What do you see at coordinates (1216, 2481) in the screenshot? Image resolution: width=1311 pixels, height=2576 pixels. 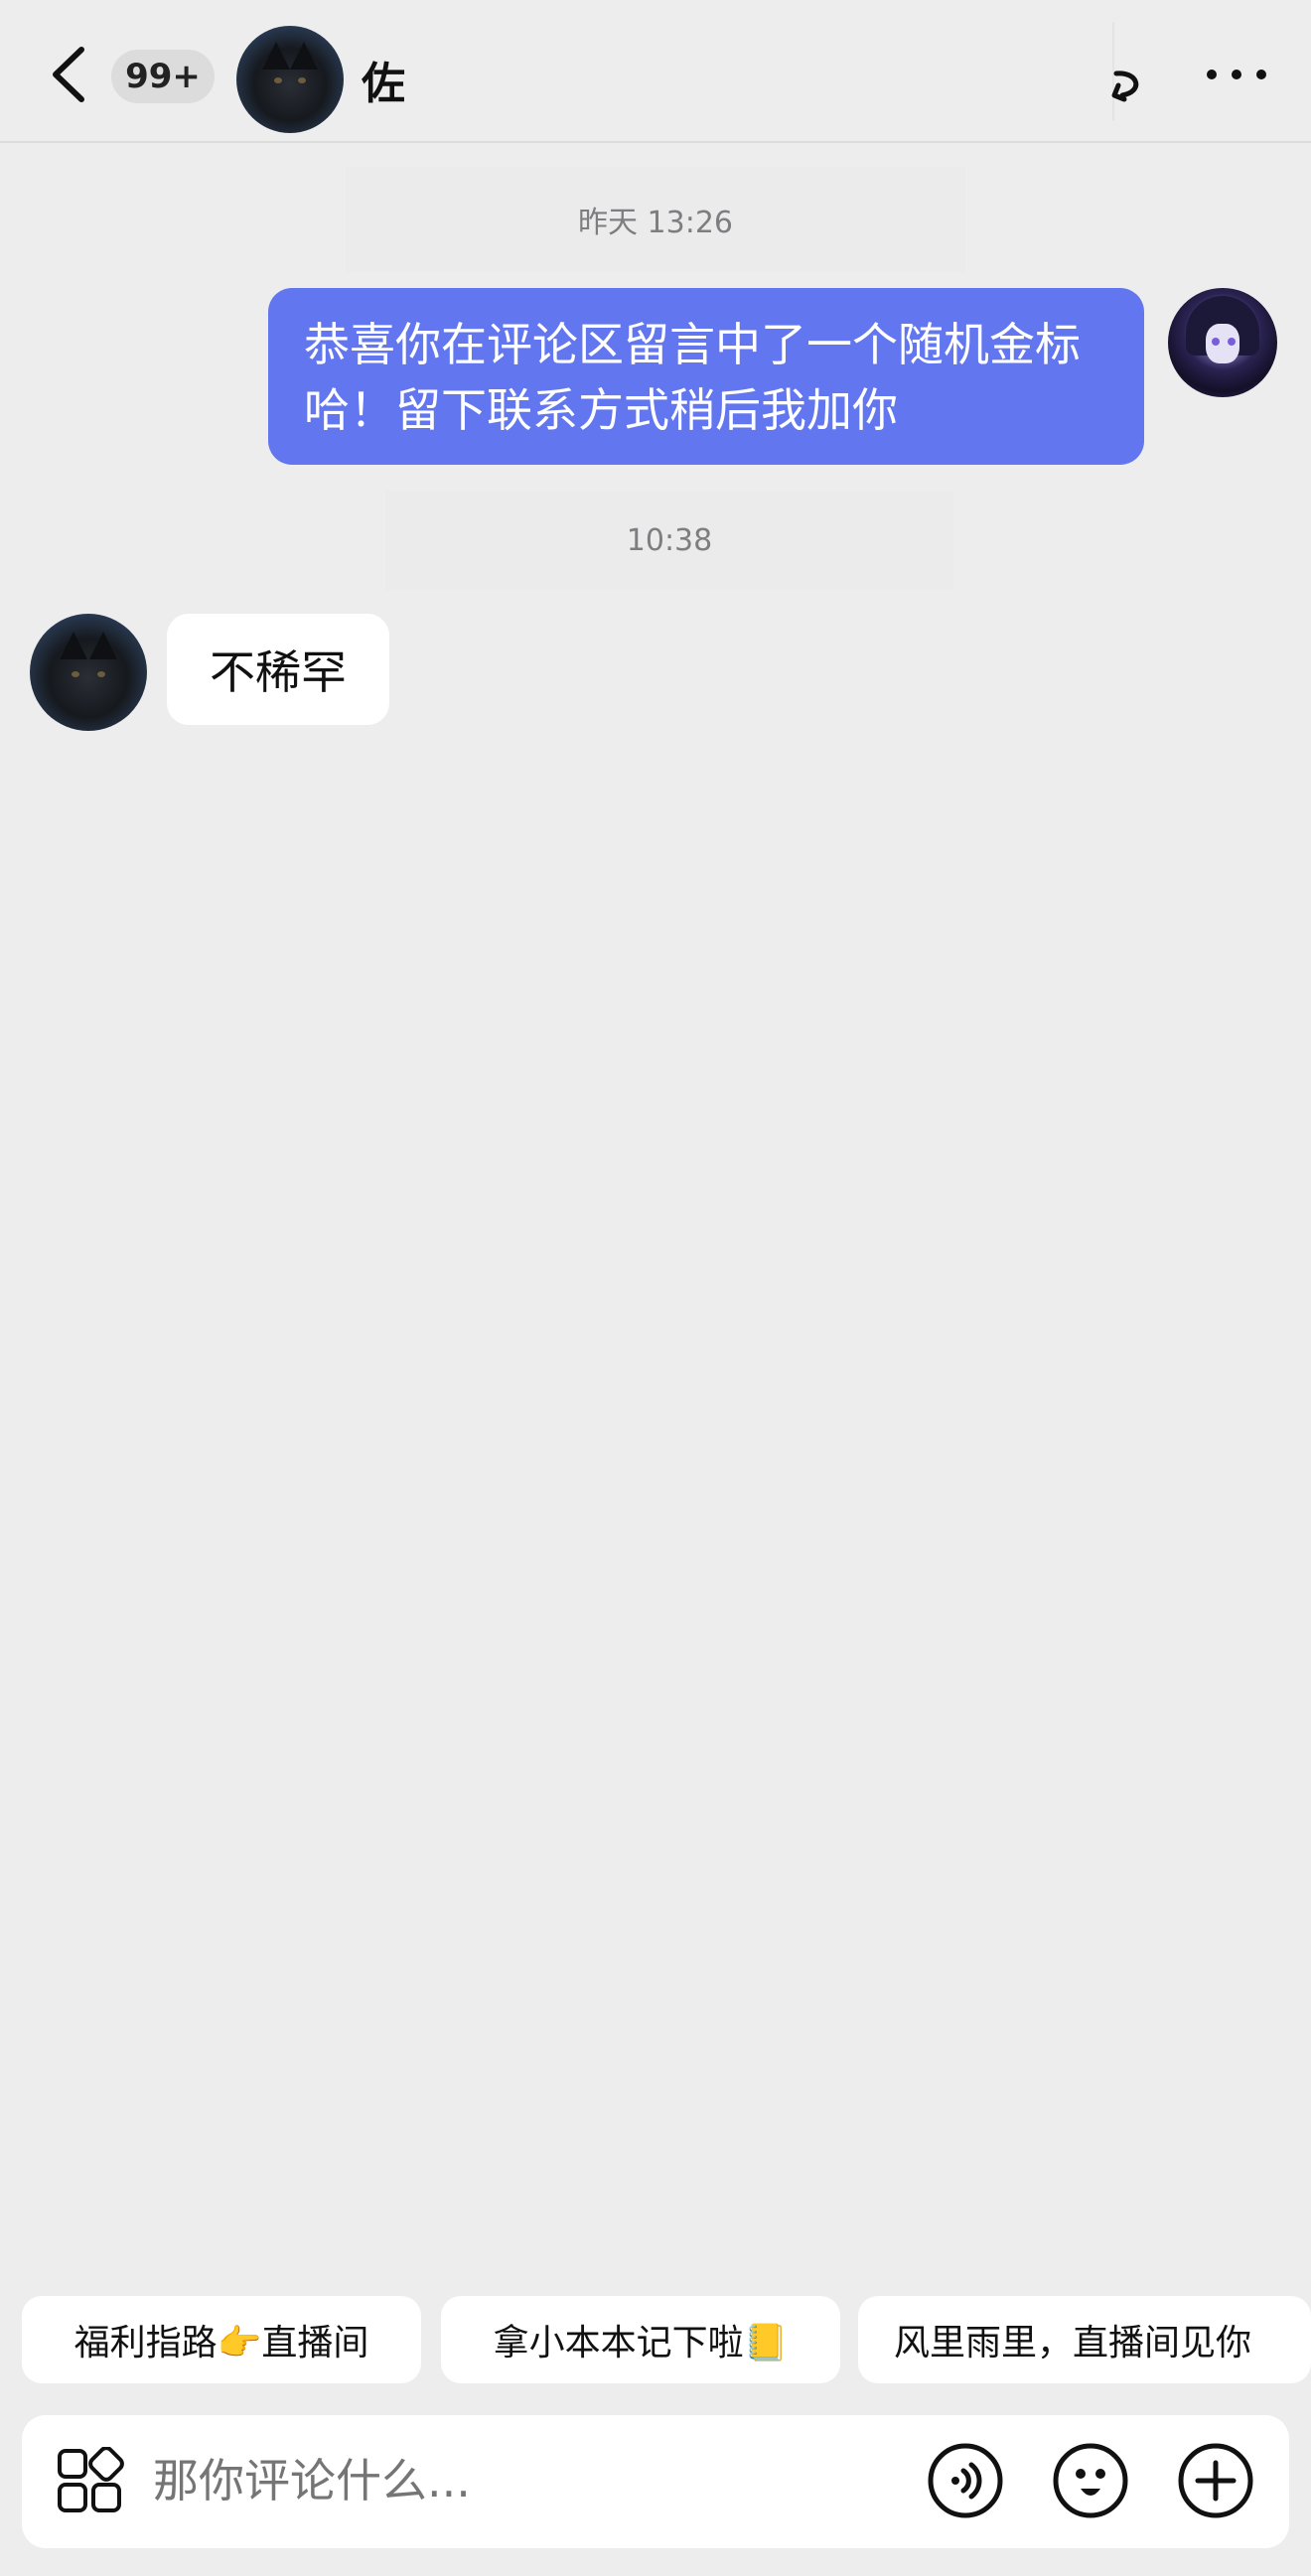 I see `plus-icon` at bounding box center [1216, 2481].